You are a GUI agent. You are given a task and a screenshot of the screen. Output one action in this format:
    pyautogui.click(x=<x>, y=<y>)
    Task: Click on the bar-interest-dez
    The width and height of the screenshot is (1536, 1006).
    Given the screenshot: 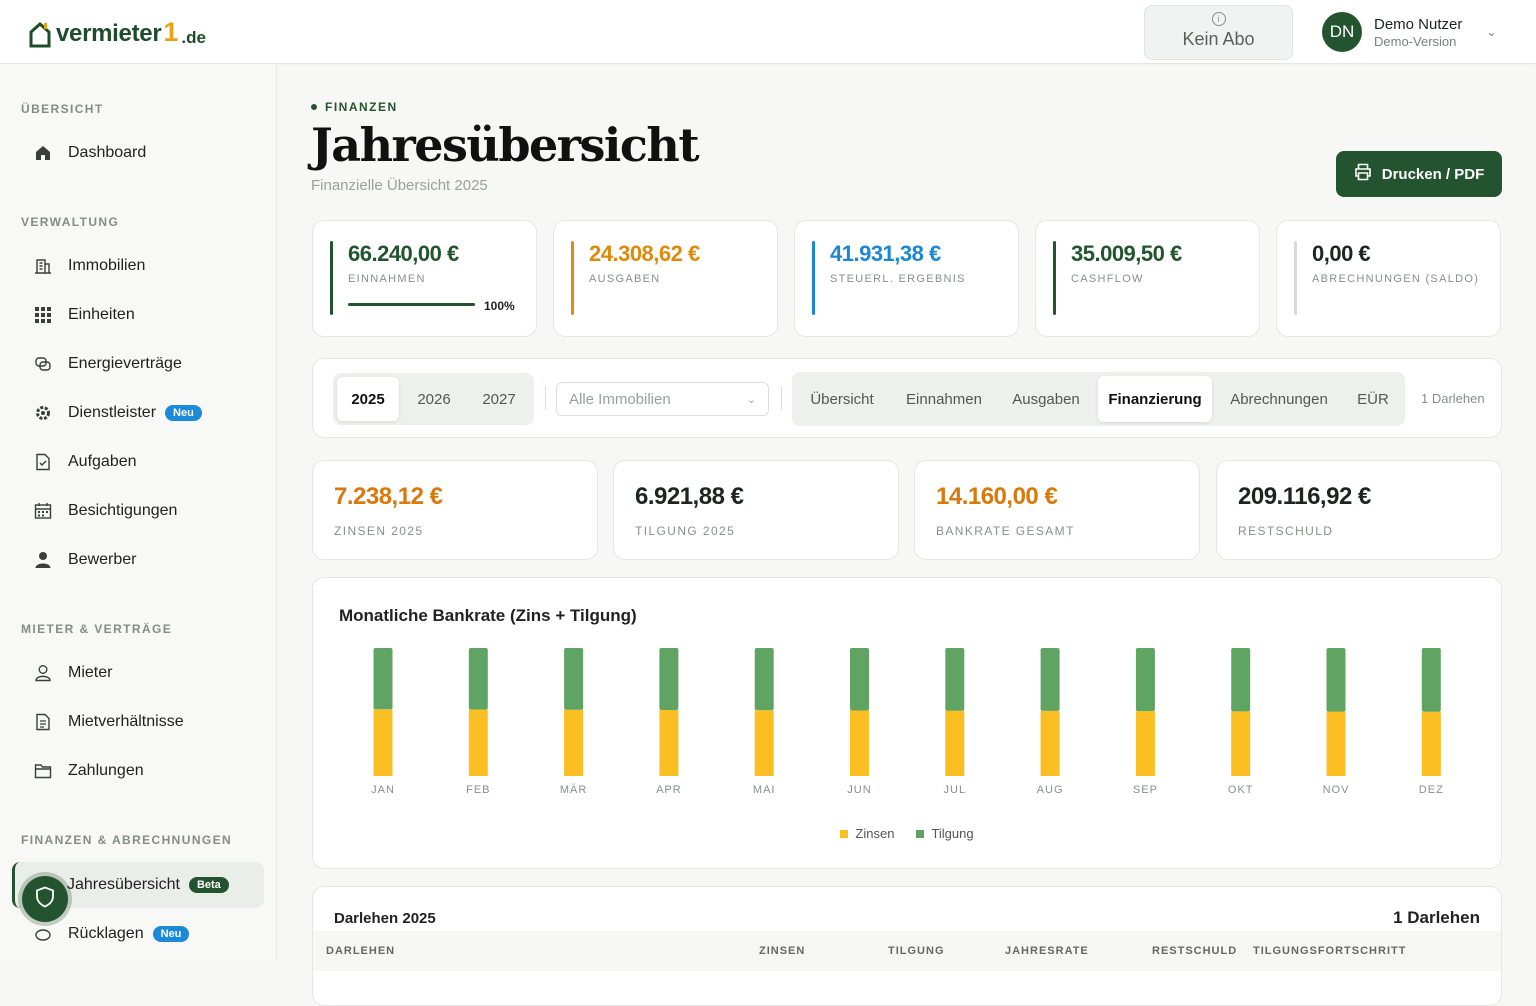 What is the action you would take?
    pyautogui.click(x=1431, y=743)
    